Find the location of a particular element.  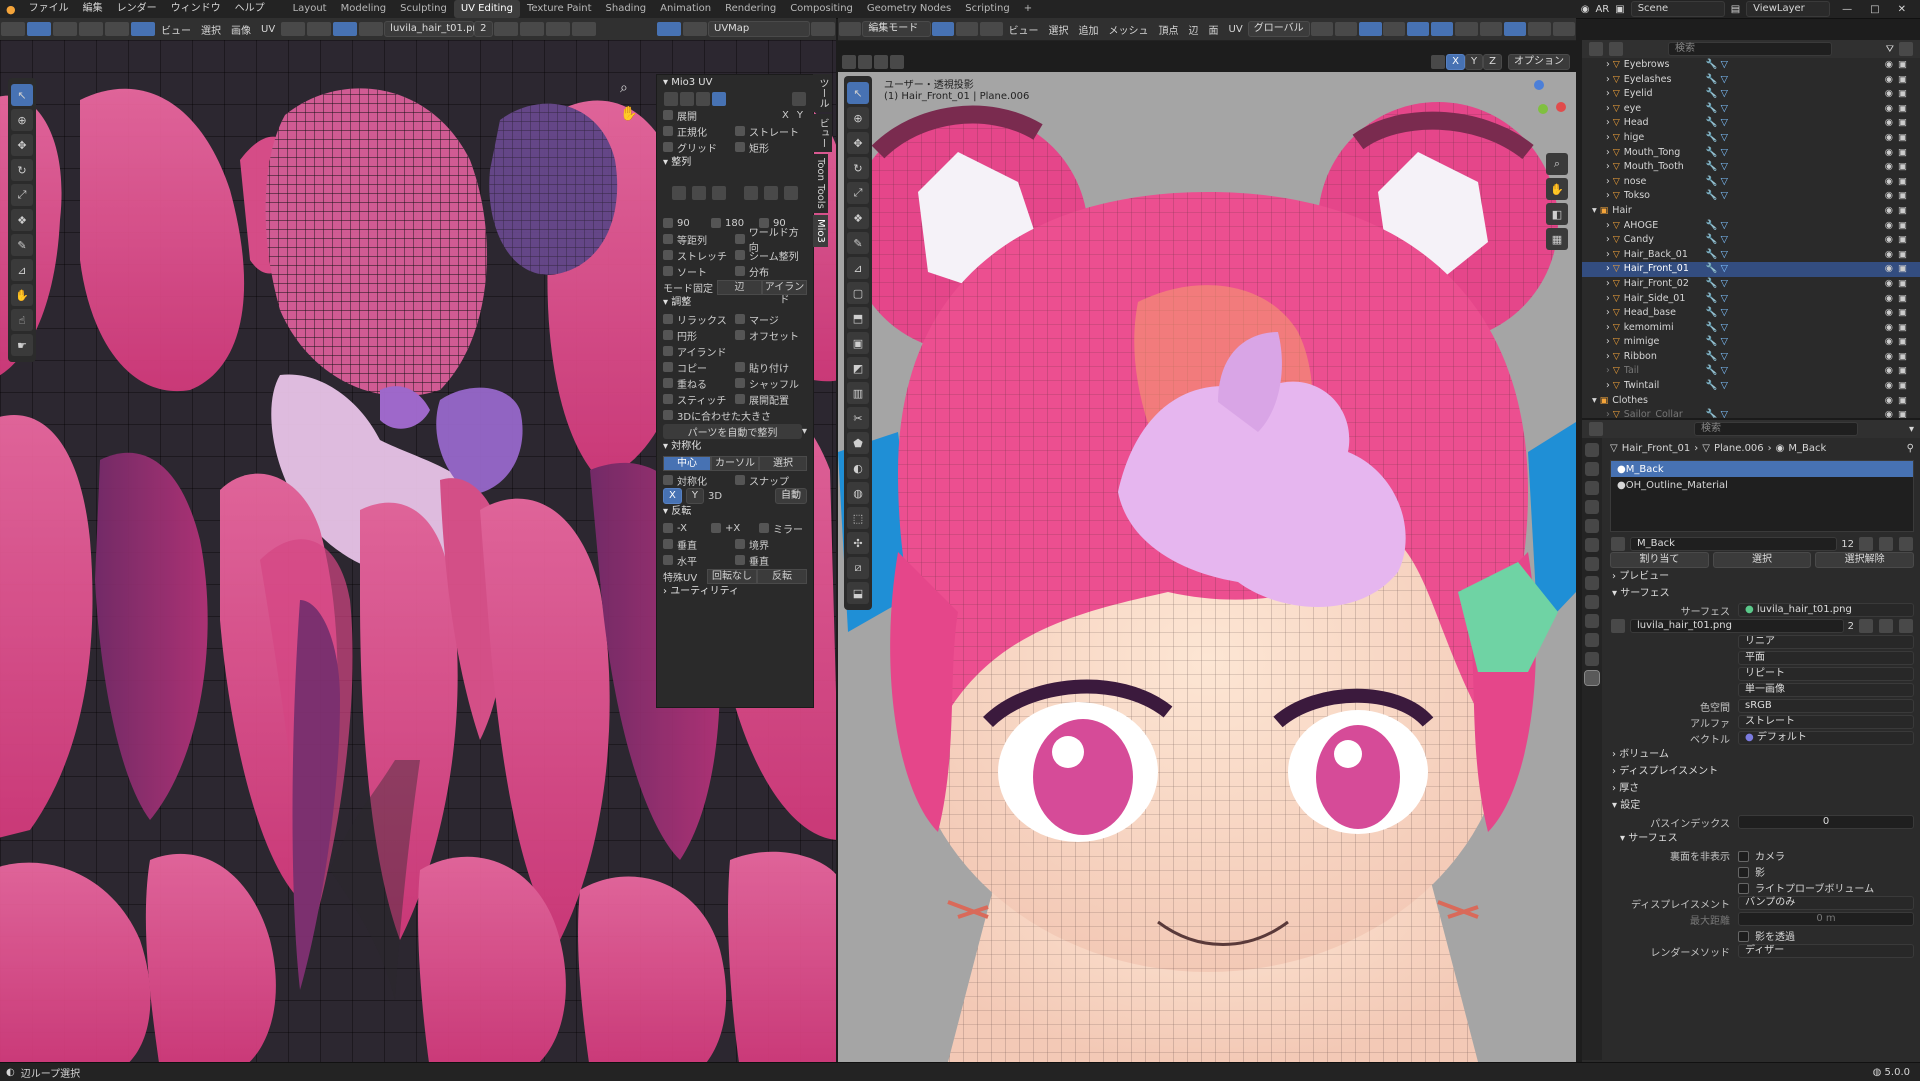

select-mode-invert-icon is located at coordinates (897, 62).